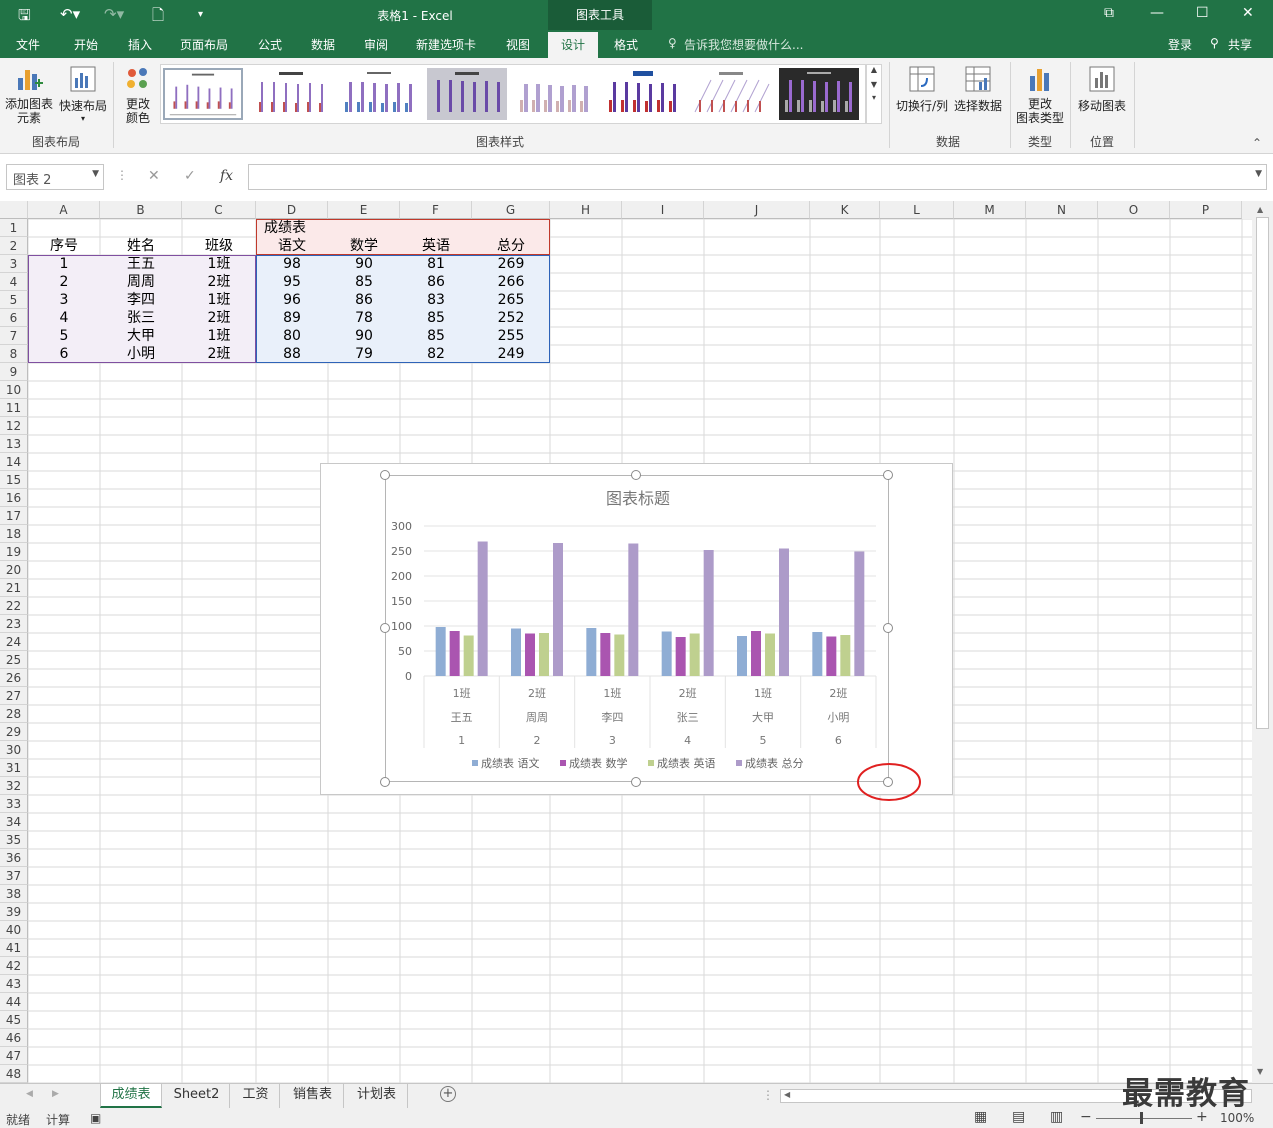 This screenshot has width=1273, height=1128. What do you see at coordinates (686, 763) in the screenshot?
I see `legend-entry: 成绩表 英语` at bounding box center [686, 763].